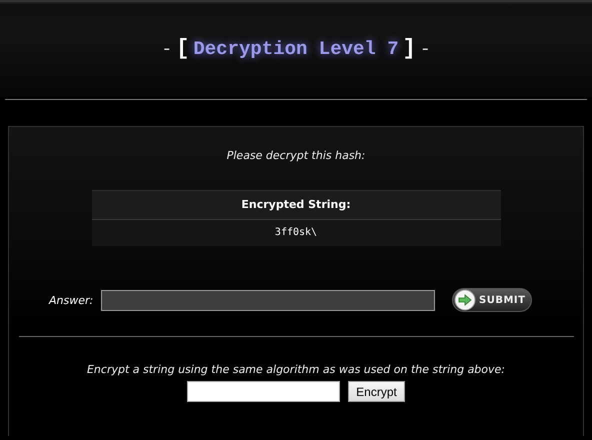 The image size is (592, 440). What do you see at coordinates (409, 48) in the screenshot?
I see `title-bracket: ]` at bounding box center [409, 48].